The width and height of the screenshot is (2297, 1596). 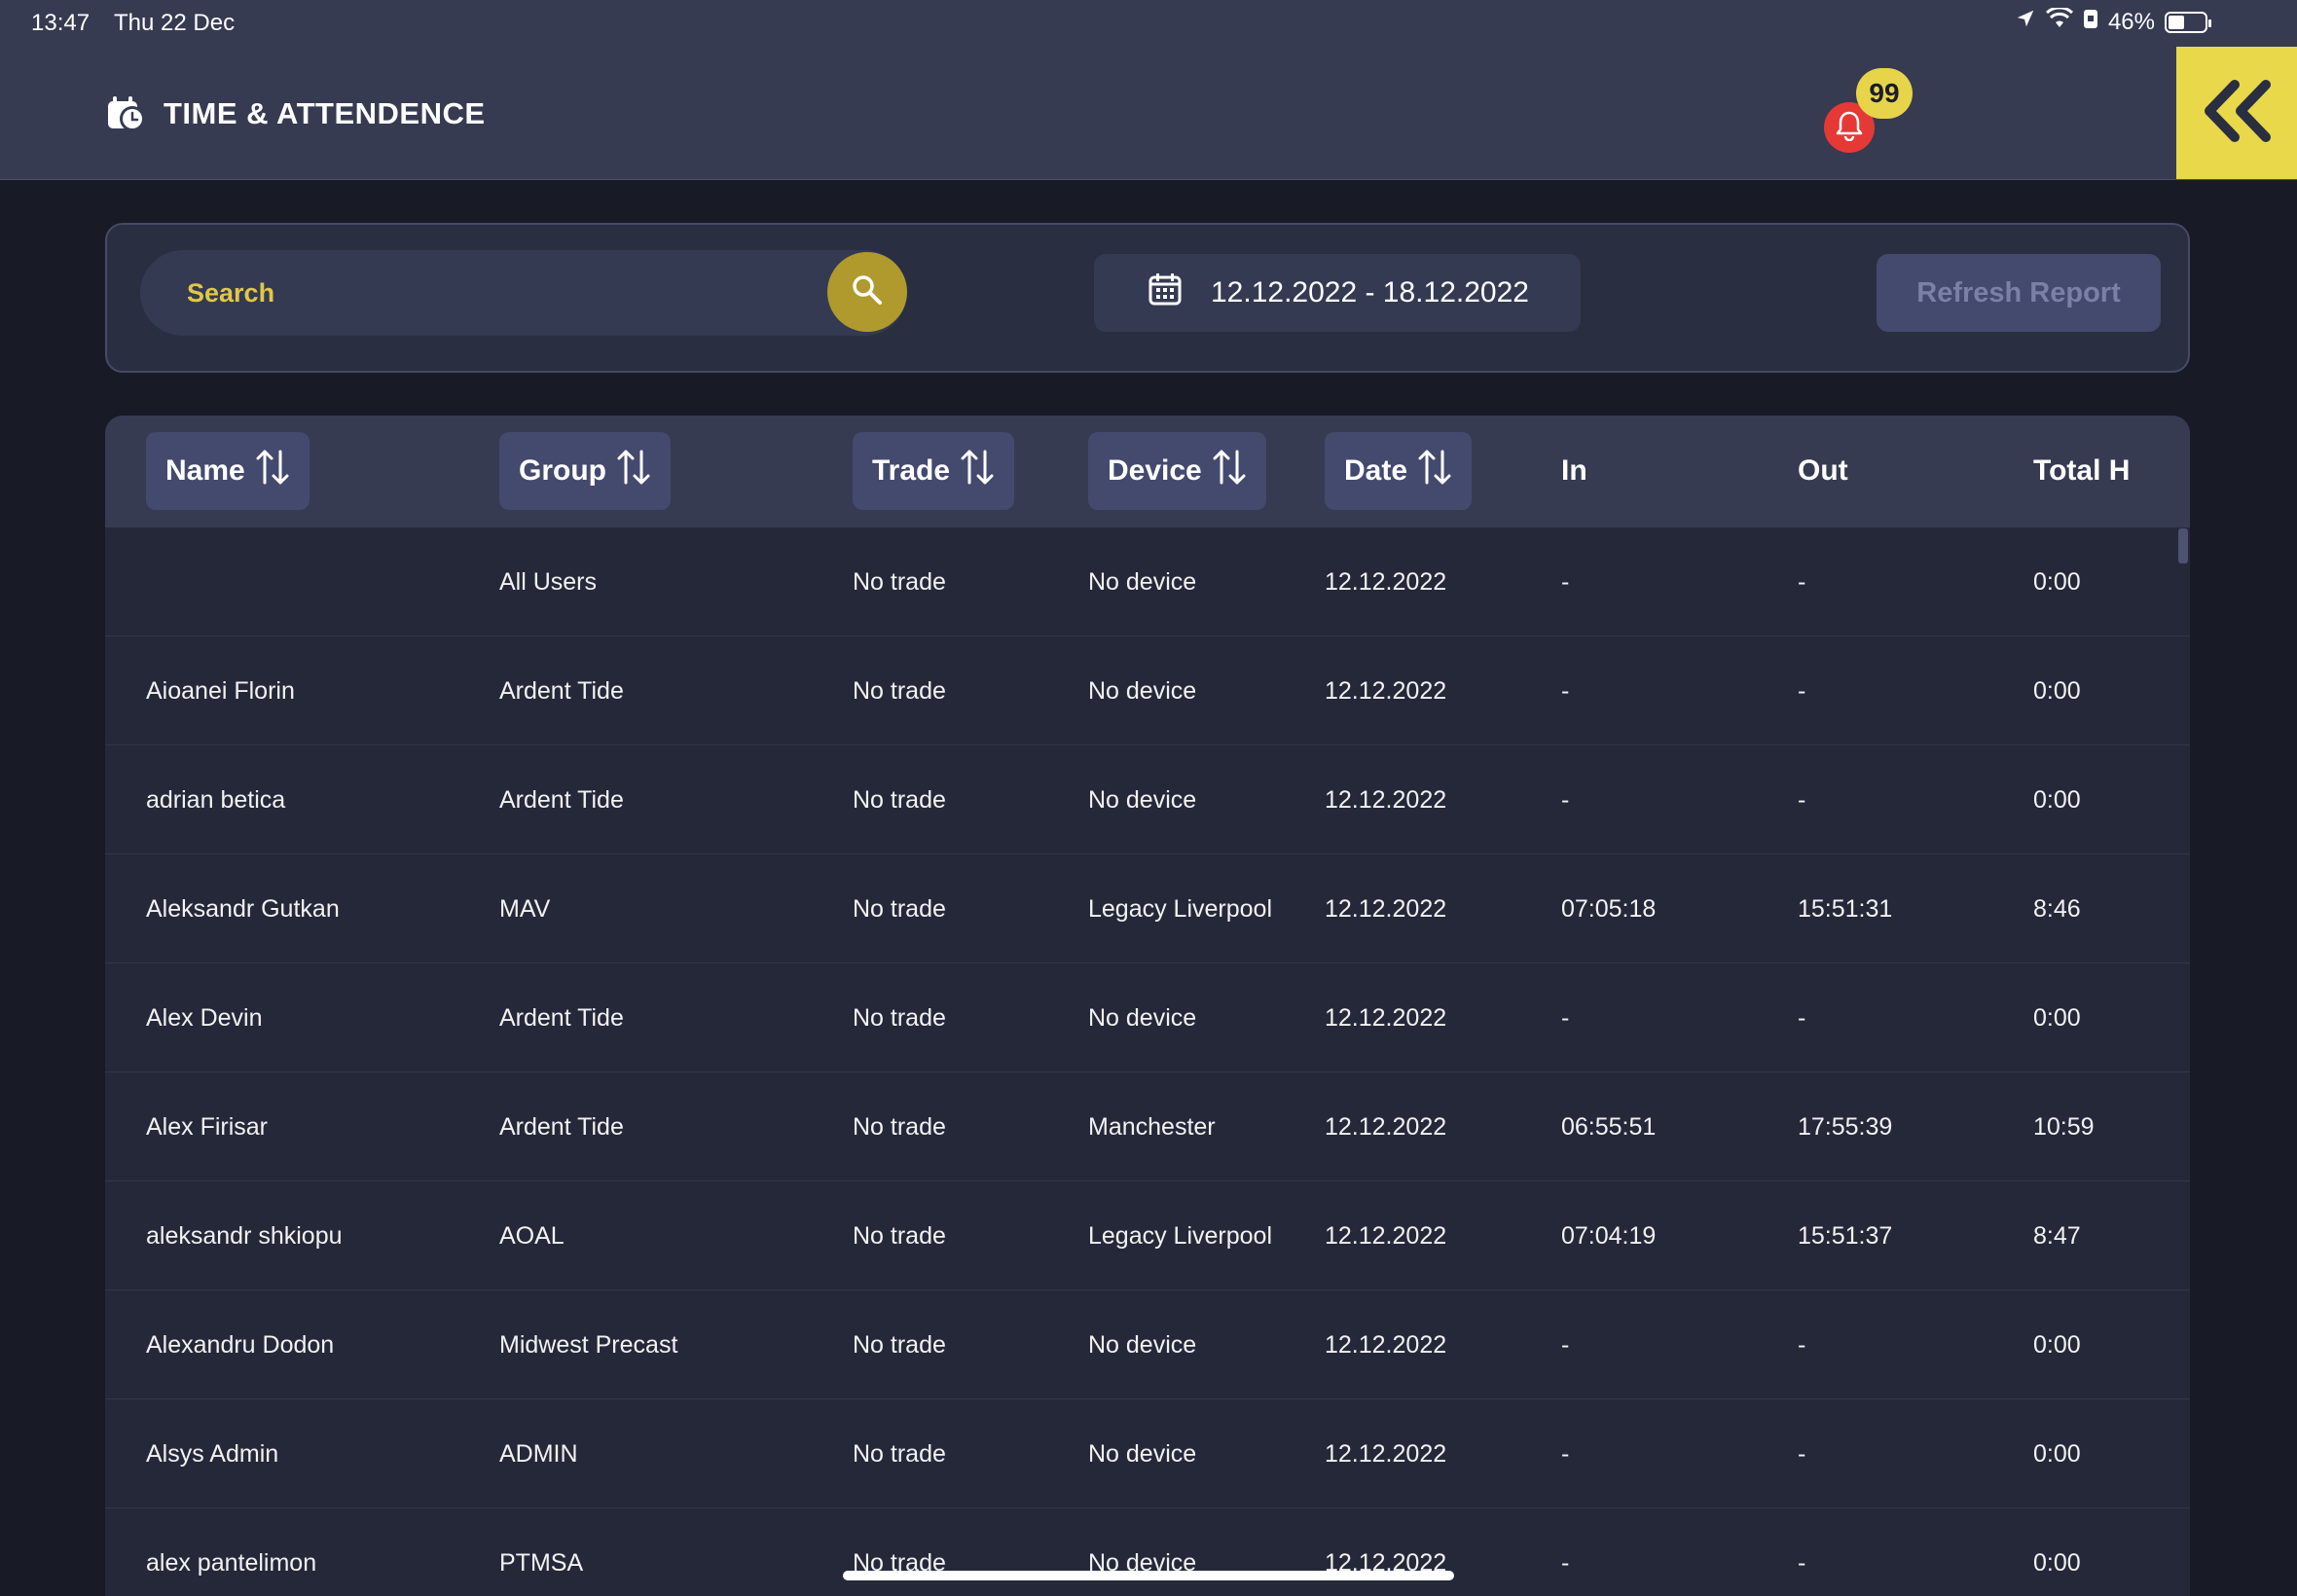 What do you see at coordinates (1609, 1235) in the screenshot?
I see `cell-in: 07:04:19` at bounding box center [1609, 1235].